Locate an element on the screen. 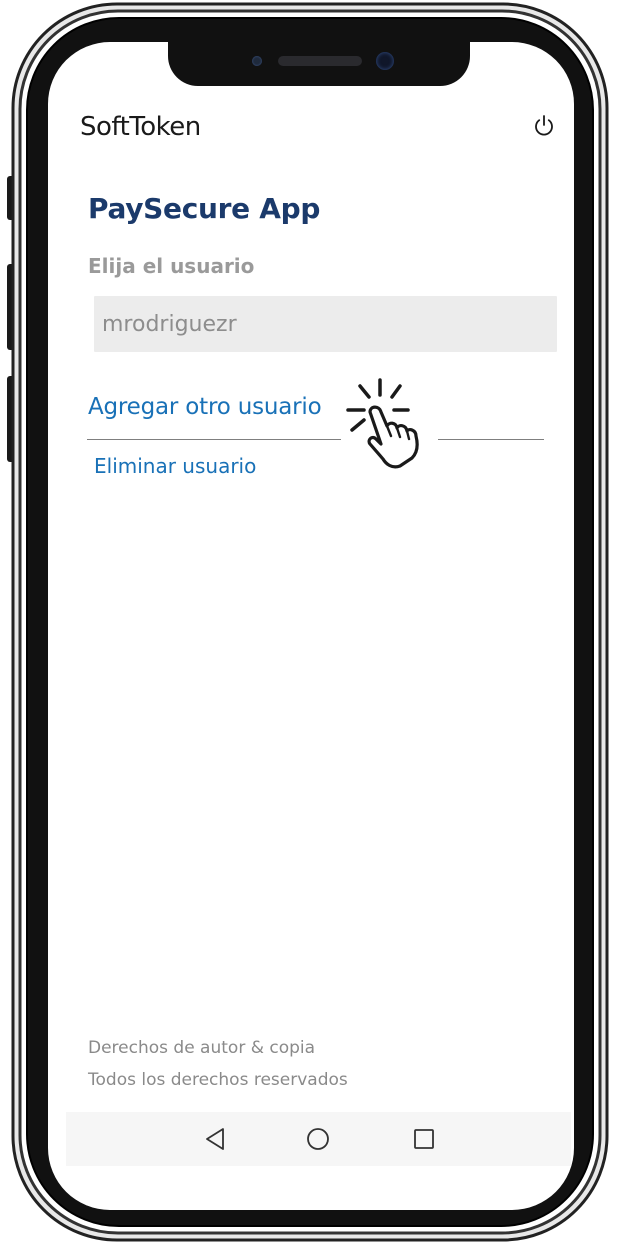  app-header-title: SoftToken is located at coordinates (140, 127).